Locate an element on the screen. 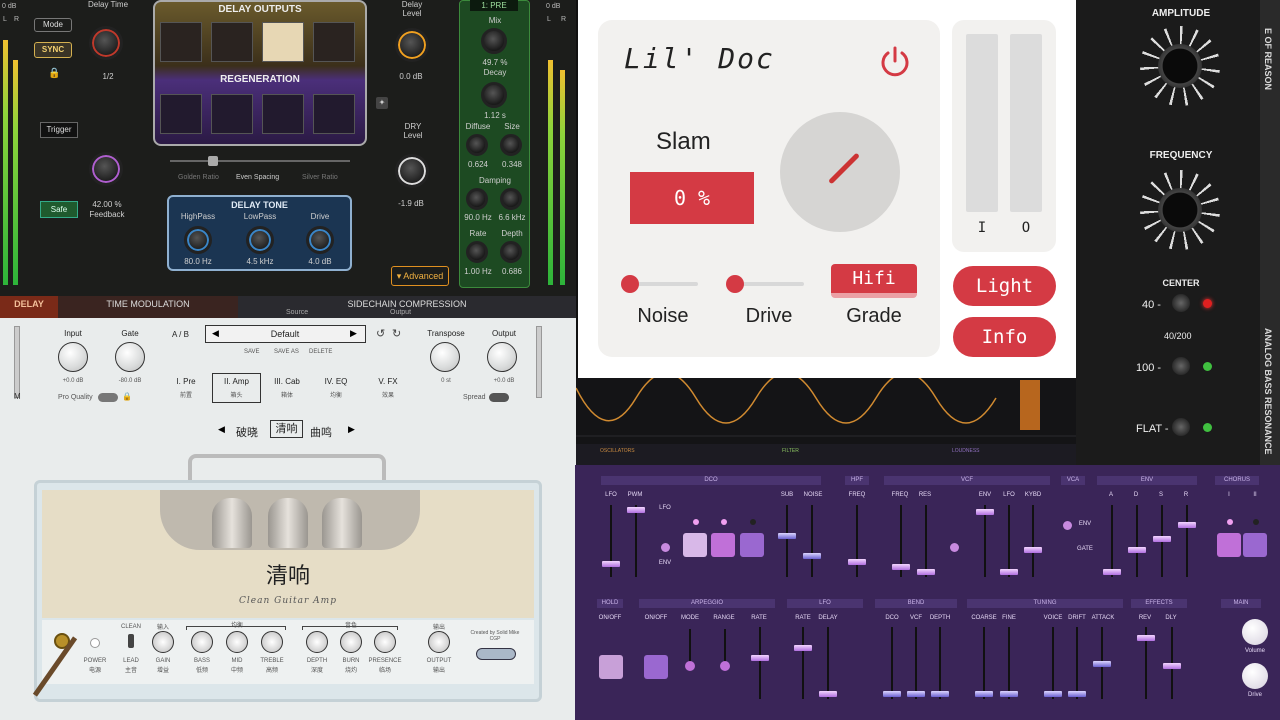 The height and width of the screenshot is (720, 1280). tune-drift-slider-handle is located at coordinates (1077, 694).